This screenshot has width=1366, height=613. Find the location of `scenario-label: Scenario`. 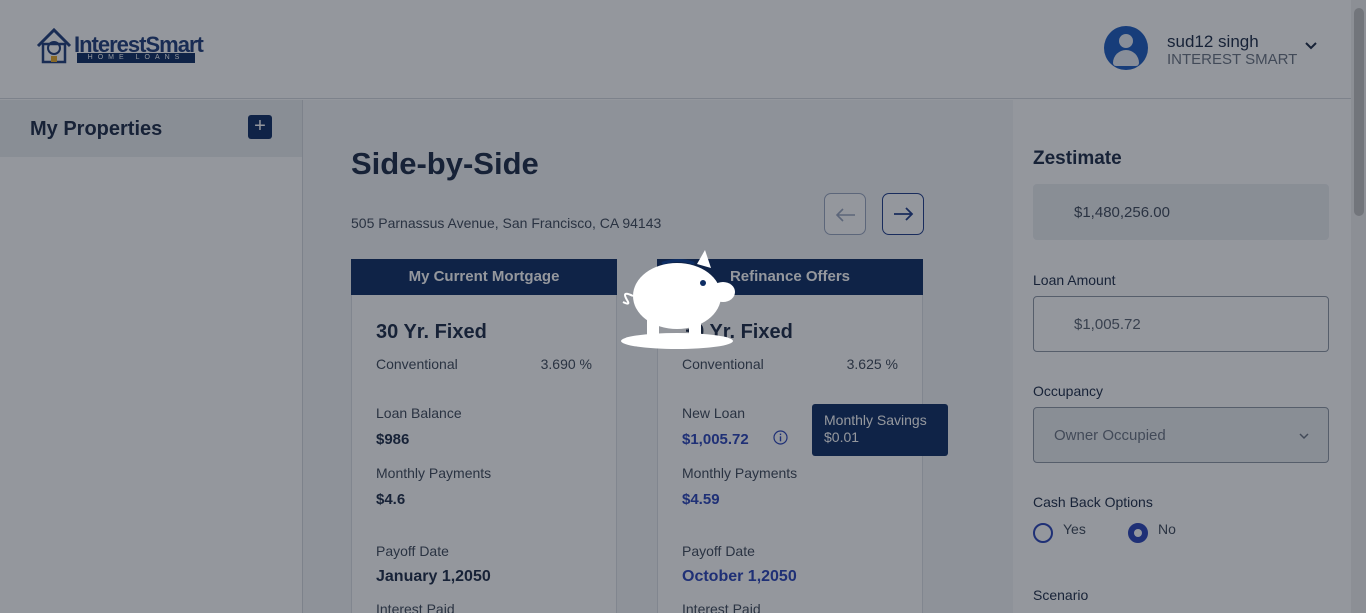

scenario-label: Scenario is located at coordinates (1061, 595).